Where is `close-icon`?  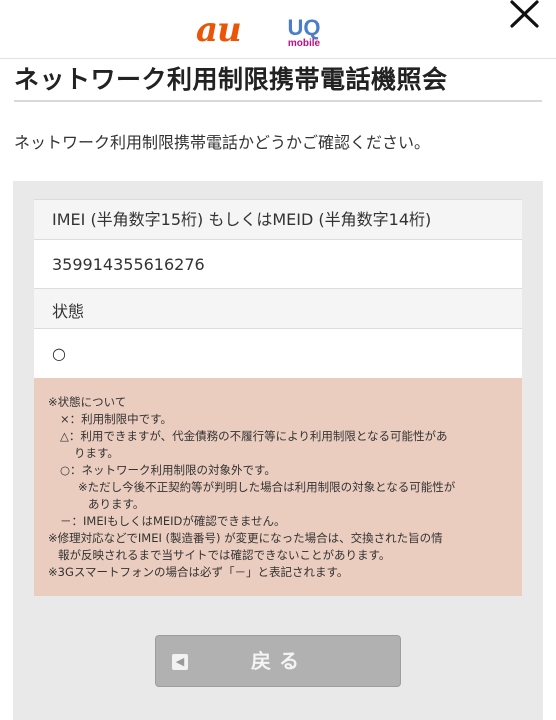 close-icon is located at coordinates (524, 14).